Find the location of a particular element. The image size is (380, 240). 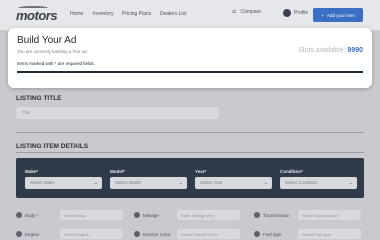

body-label-text: Body * is located at coordinates (32, 215).